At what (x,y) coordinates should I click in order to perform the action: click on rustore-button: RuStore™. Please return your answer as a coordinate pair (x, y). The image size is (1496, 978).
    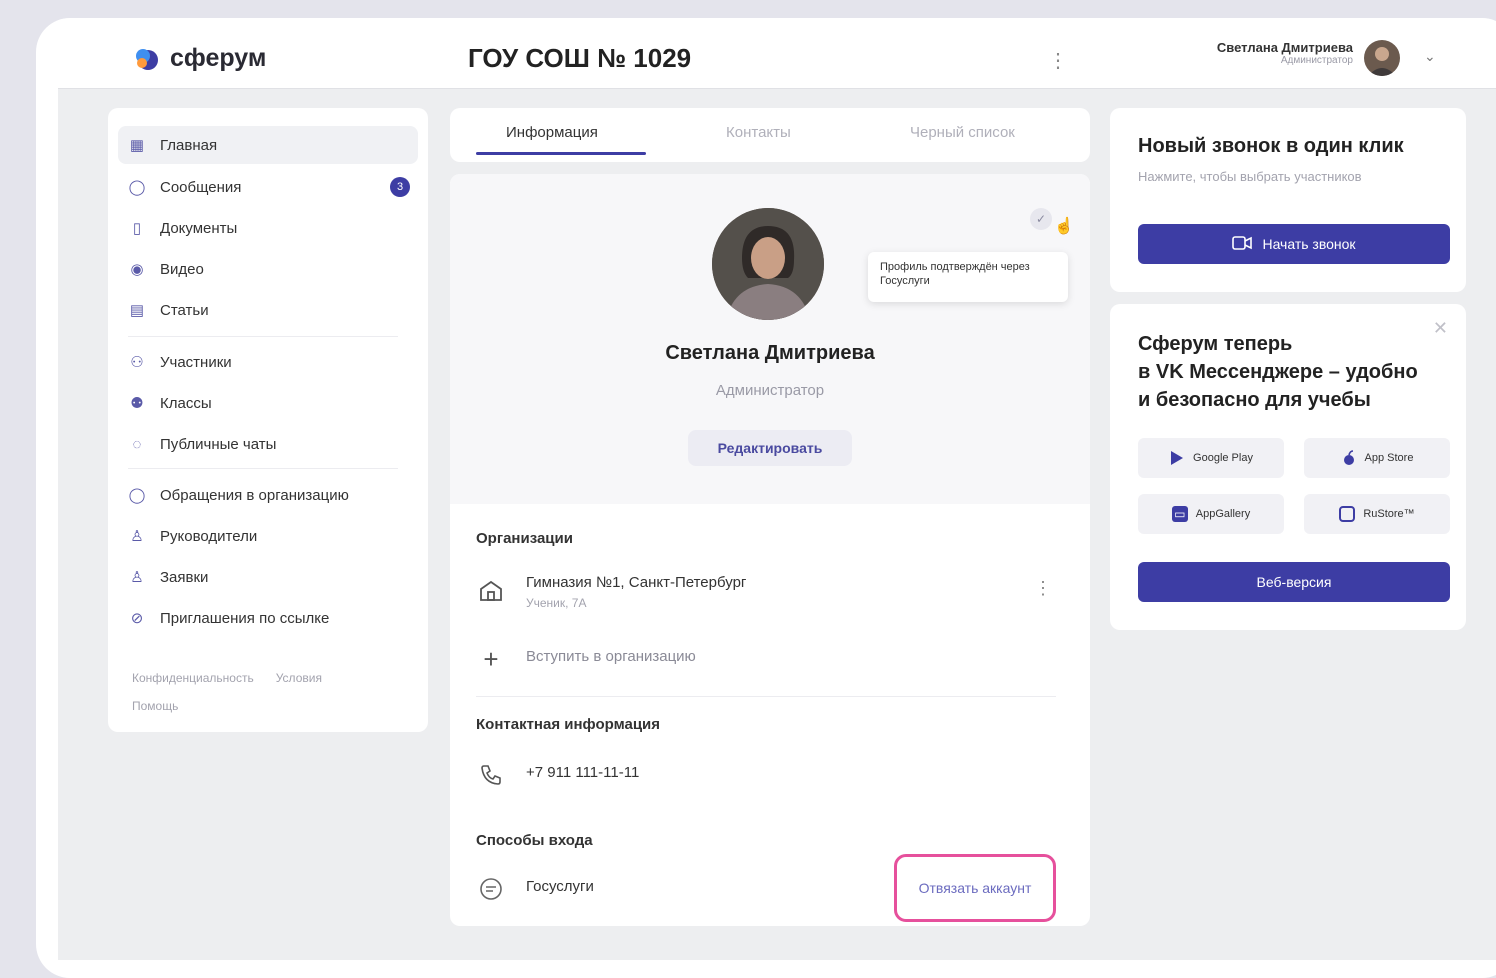
    Looking at the image, I should click on (1377, 514).